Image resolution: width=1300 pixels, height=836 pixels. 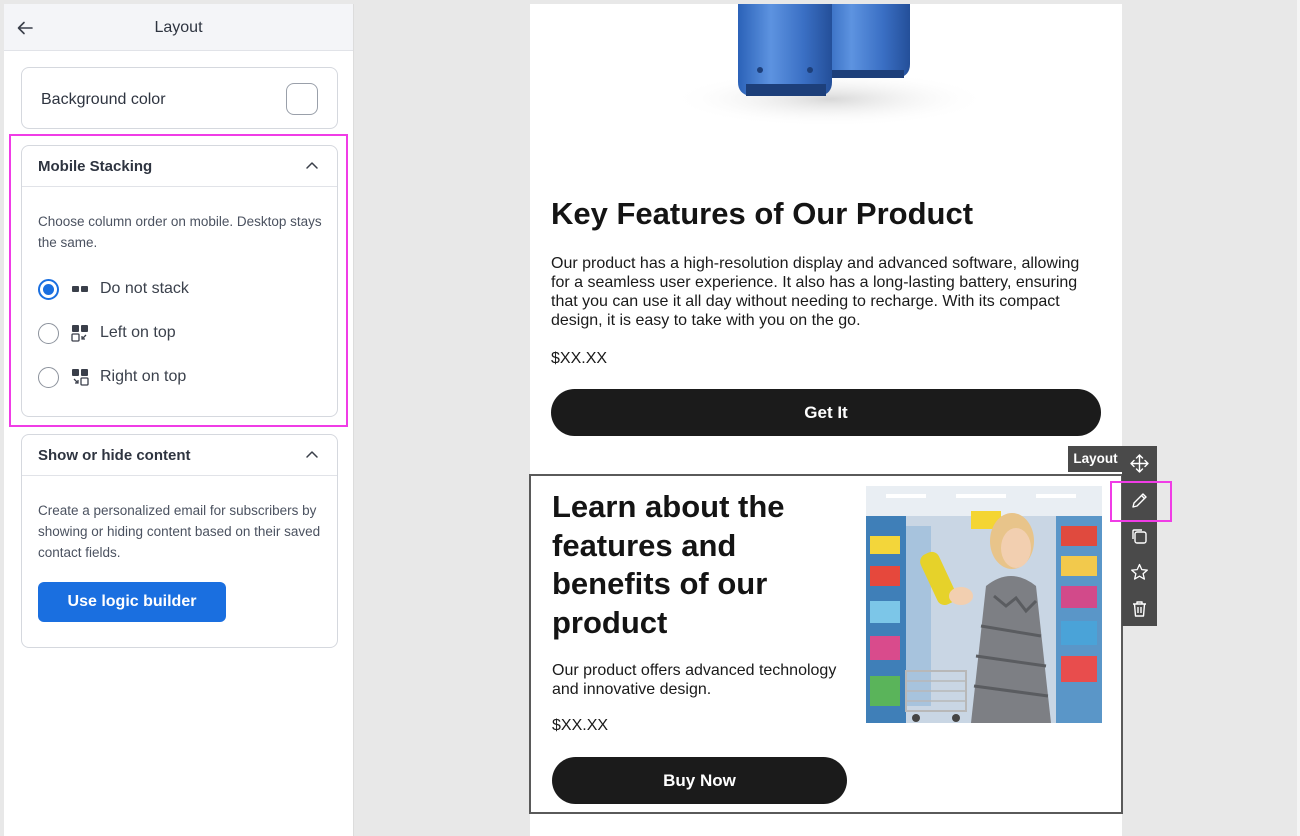 I want to click on block2-price: $XX.XX, so click(x=580, y=725).